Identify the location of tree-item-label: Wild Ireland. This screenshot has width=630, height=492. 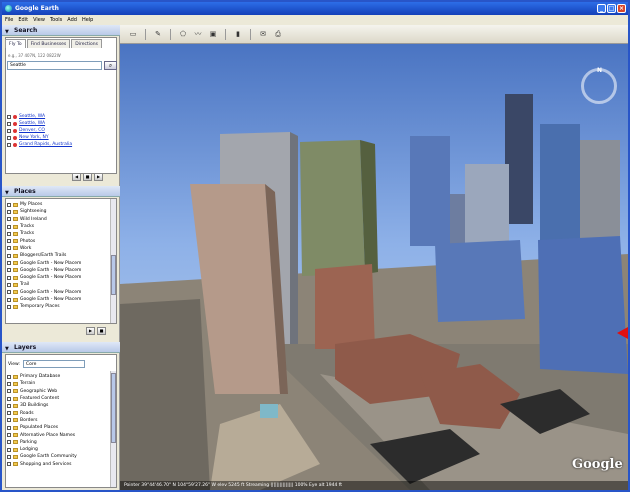
(33, 219).